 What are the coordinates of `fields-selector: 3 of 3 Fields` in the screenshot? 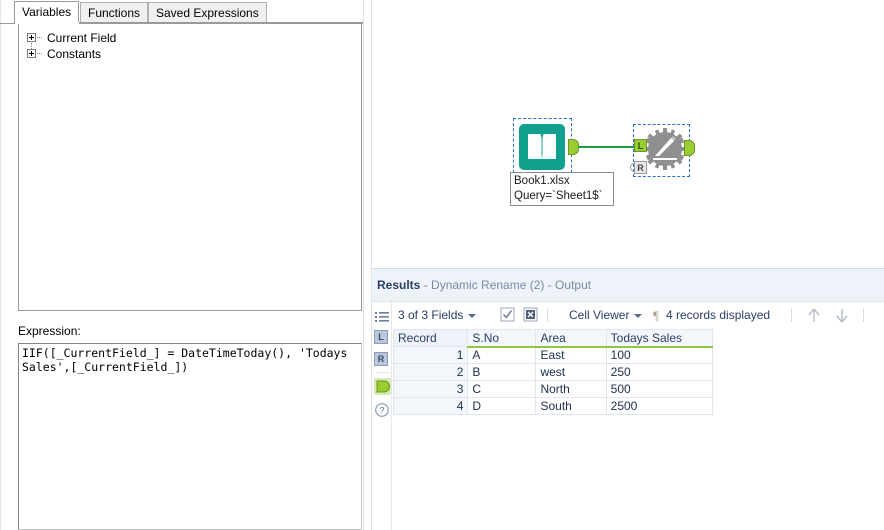 It's located at (437, 315).